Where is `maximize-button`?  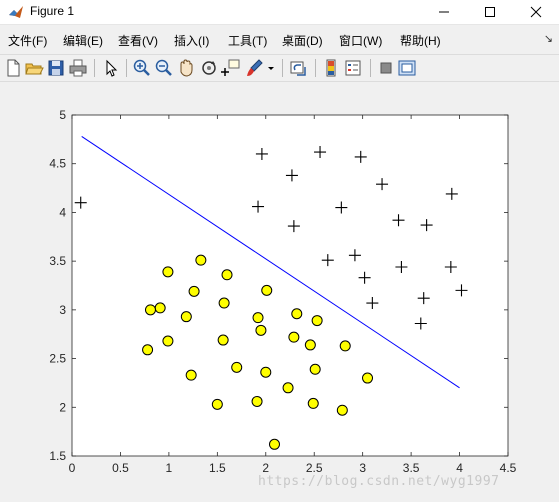
maximize-button is located at coordinates (490, 12).